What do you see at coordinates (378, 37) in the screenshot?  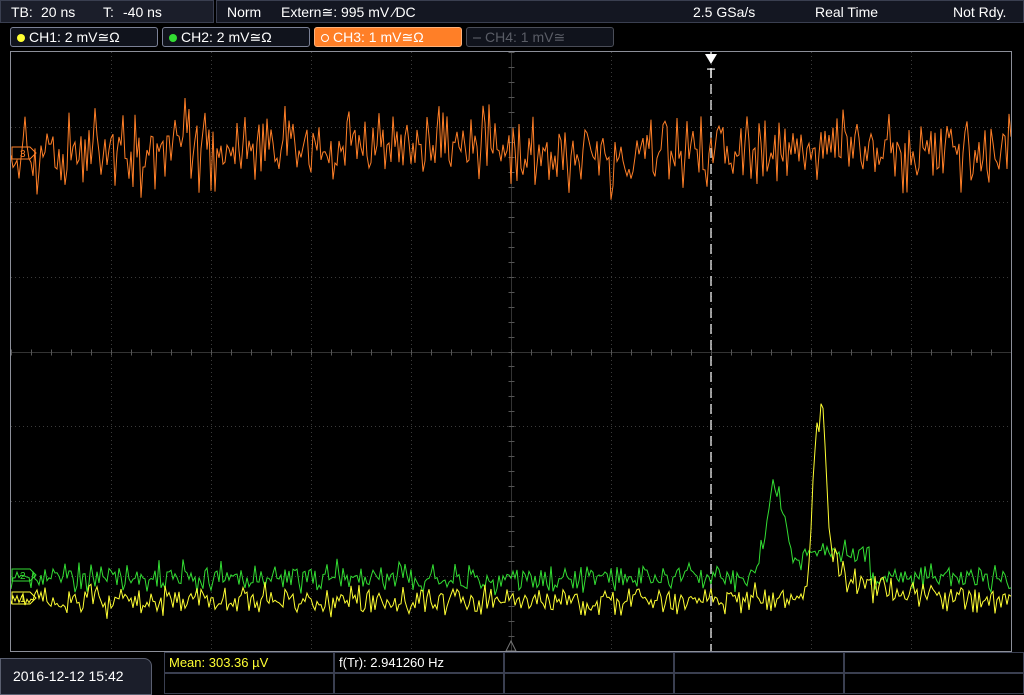 I see `ch3-label: CH3: 1 mV≅Ω` at bounding box center [378, 37].